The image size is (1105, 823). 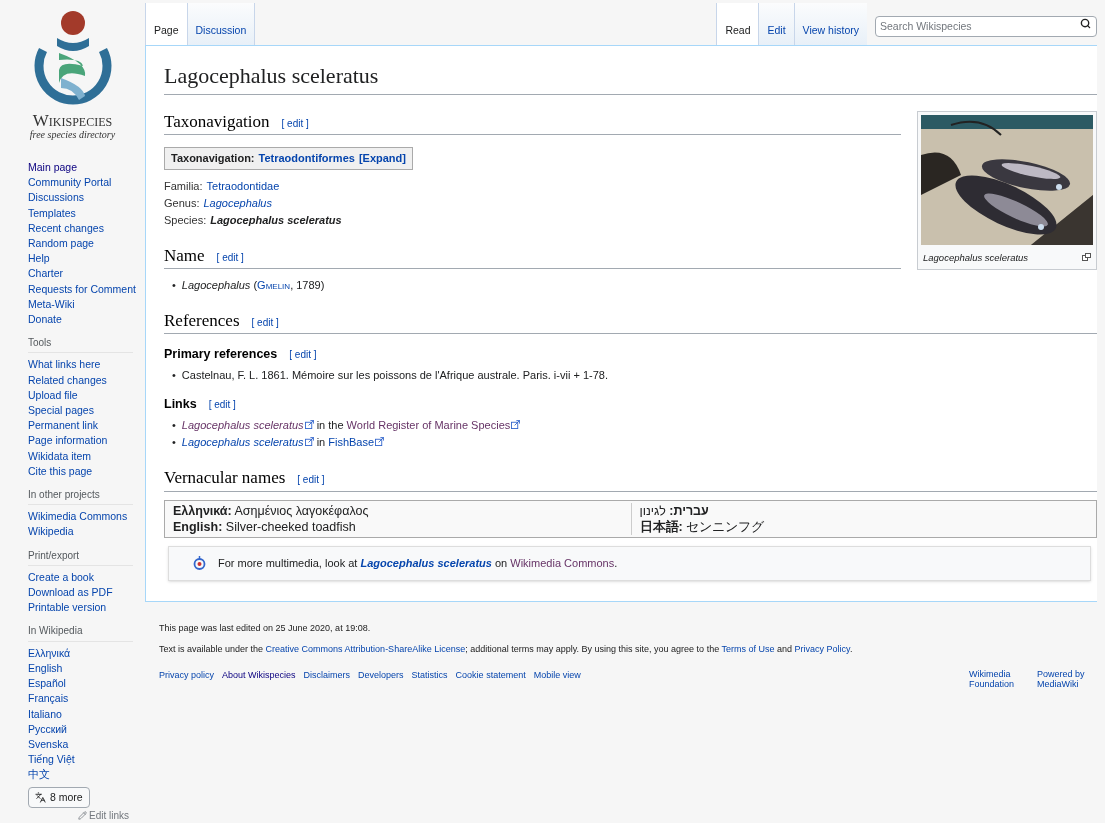 I want to click on sidebar-link: Svenska, so click(x=86, y=744).